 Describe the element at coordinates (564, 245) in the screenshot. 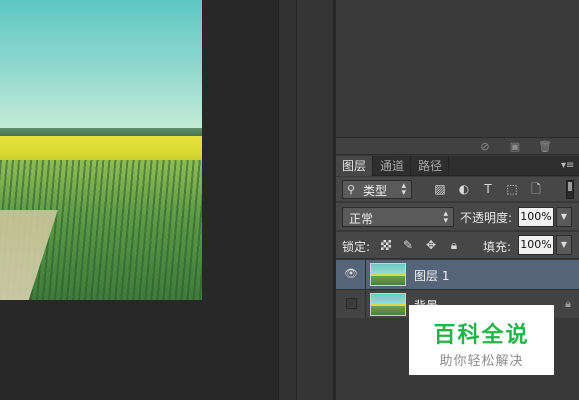

I see `fill-dropdown-arrow: ▼` at that location.